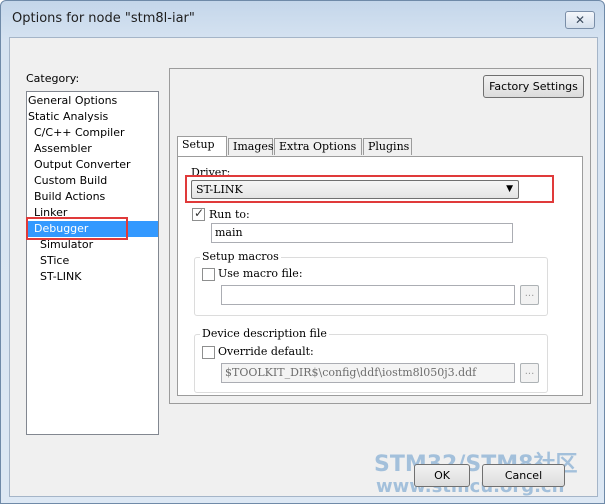 This screenshot has width=605, height=504. I want to click on cancel-button: Cancel, so click(523, 475).